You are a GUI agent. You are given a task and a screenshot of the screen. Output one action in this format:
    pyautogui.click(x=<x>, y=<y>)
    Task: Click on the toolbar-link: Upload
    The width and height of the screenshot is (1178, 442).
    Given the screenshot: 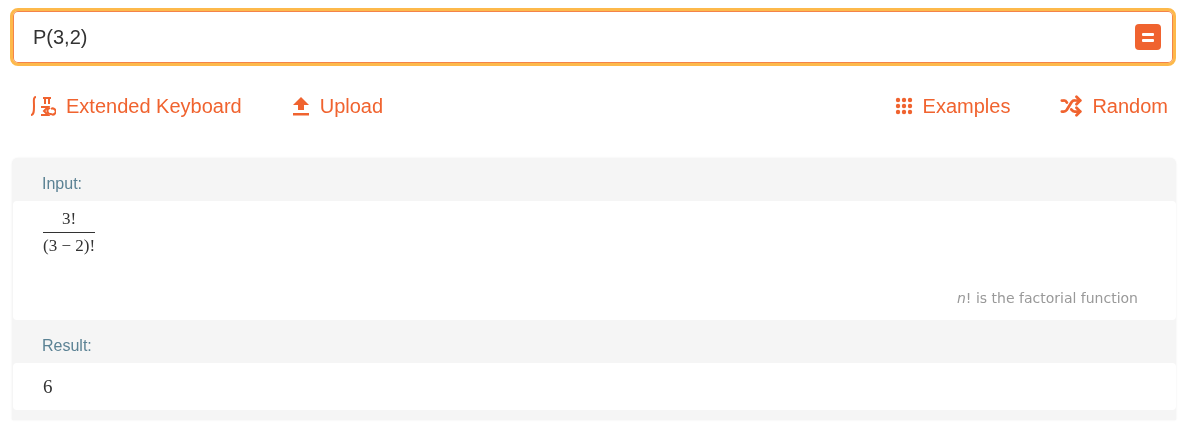 What is the action you would take?
    pyautogui.click(x=337, y=106)
    